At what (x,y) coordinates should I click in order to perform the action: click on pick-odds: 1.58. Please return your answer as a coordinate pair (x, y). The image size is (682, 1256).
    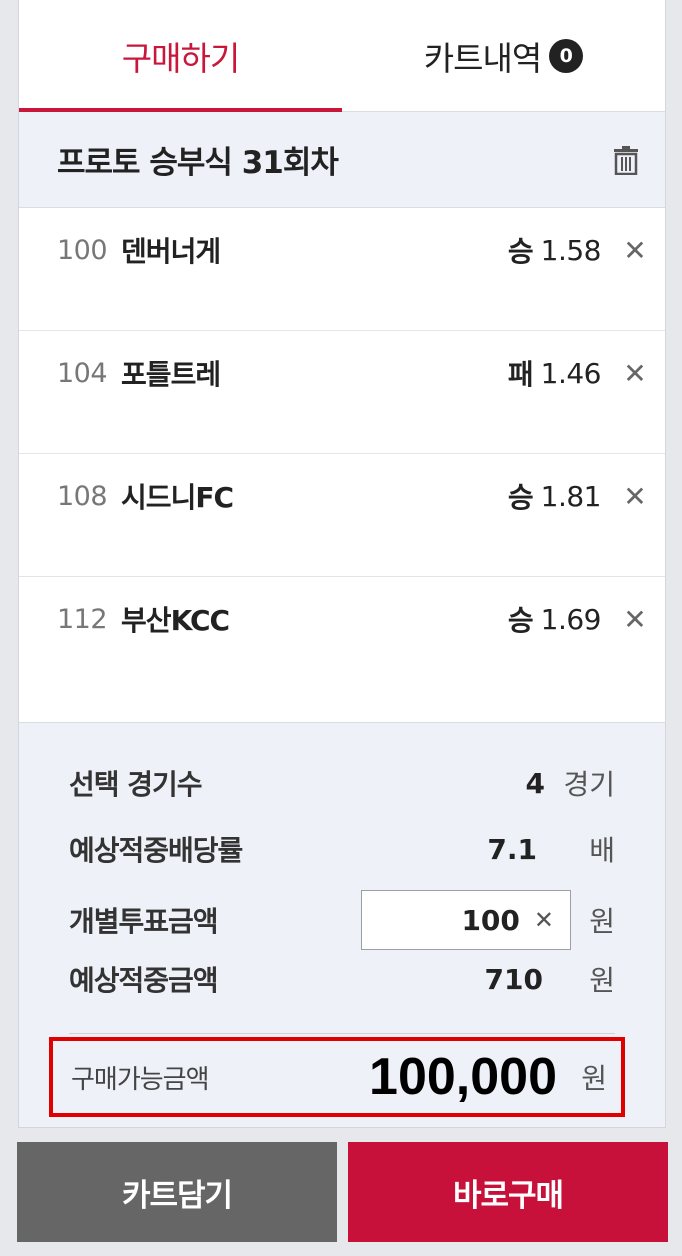
    Looking at the image, I should click on (571, 250).